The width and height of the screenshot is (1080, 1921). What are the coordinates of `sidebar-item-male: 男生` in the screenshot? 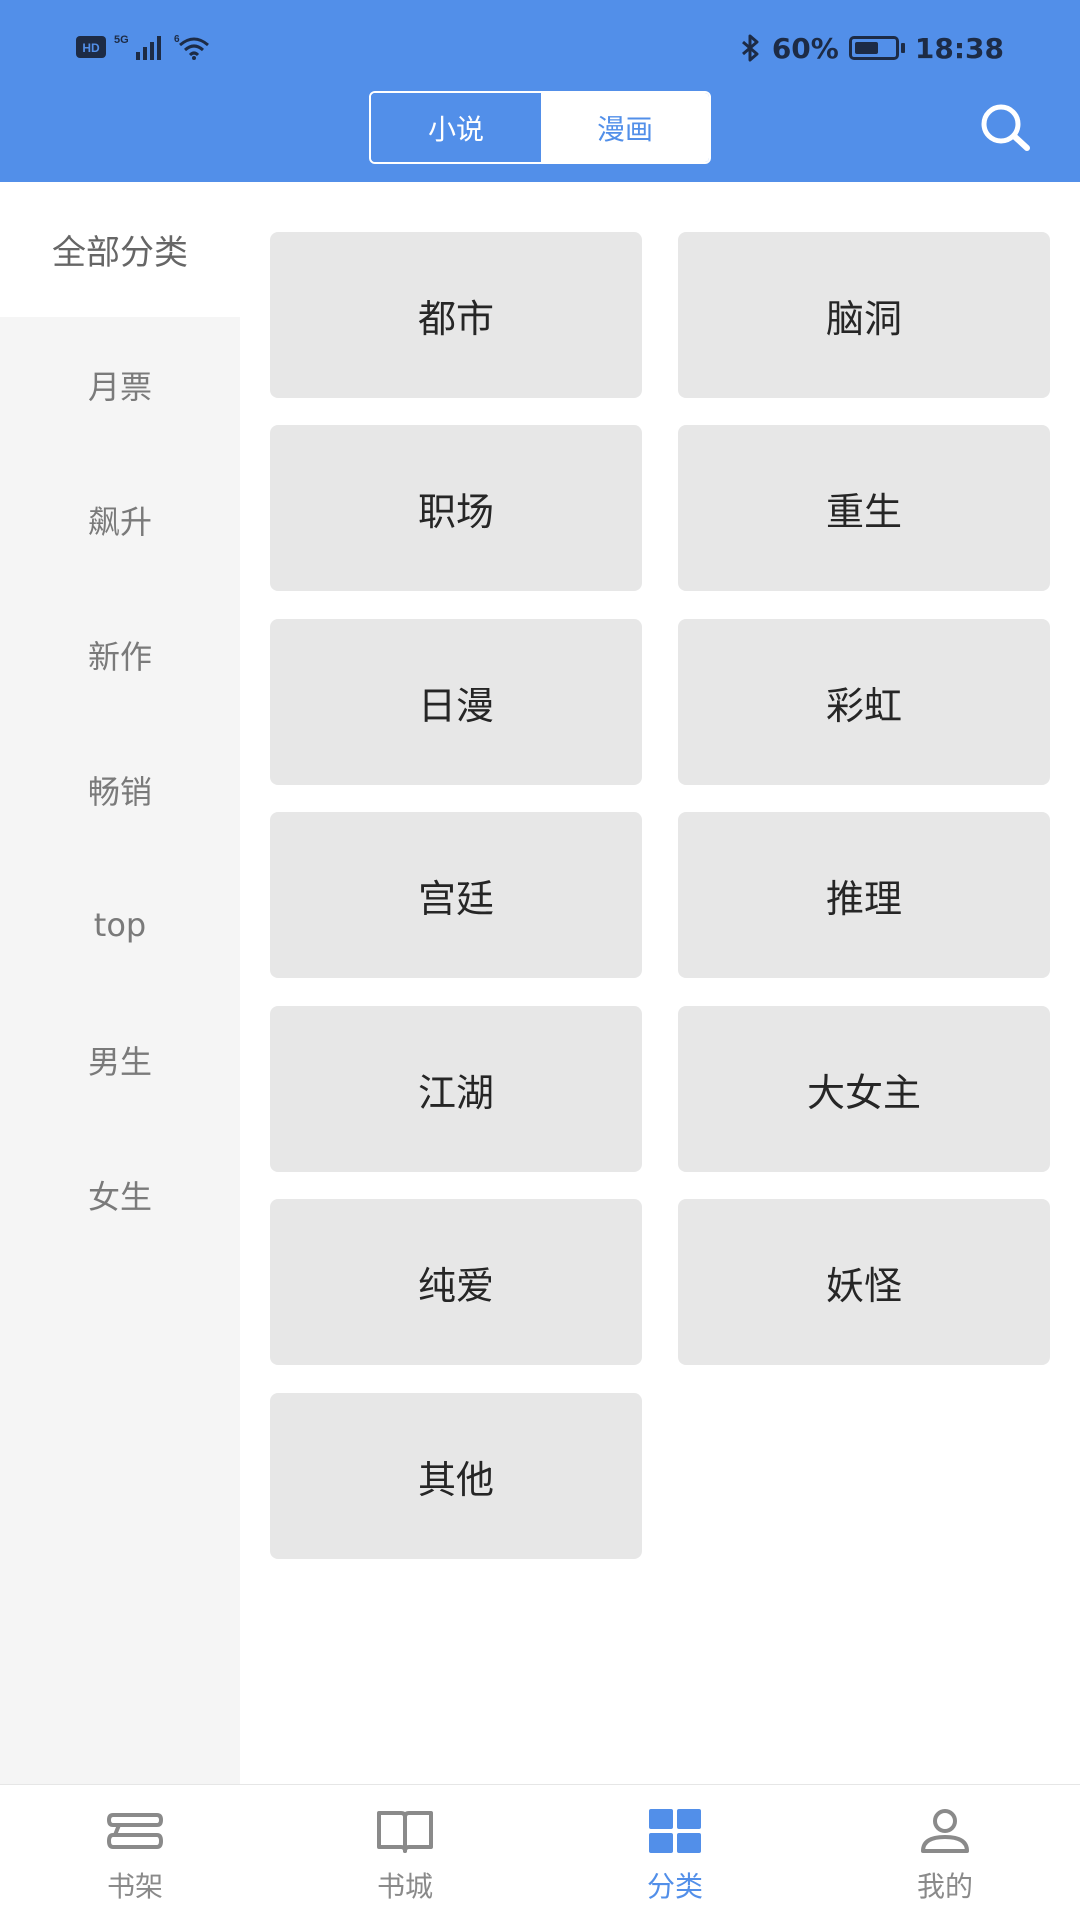 It's located at (120, 1059).